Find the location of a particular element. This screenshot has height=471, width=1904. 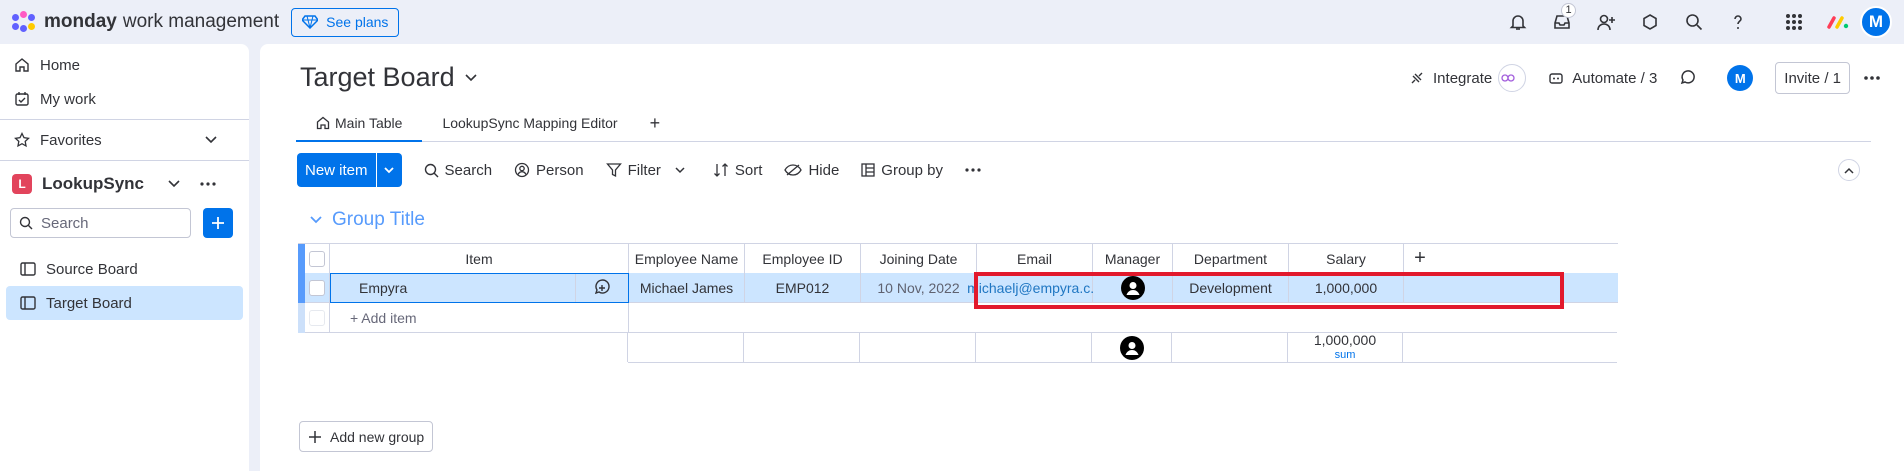

board-title-text: Target Board is located at coordinates (377, 77).